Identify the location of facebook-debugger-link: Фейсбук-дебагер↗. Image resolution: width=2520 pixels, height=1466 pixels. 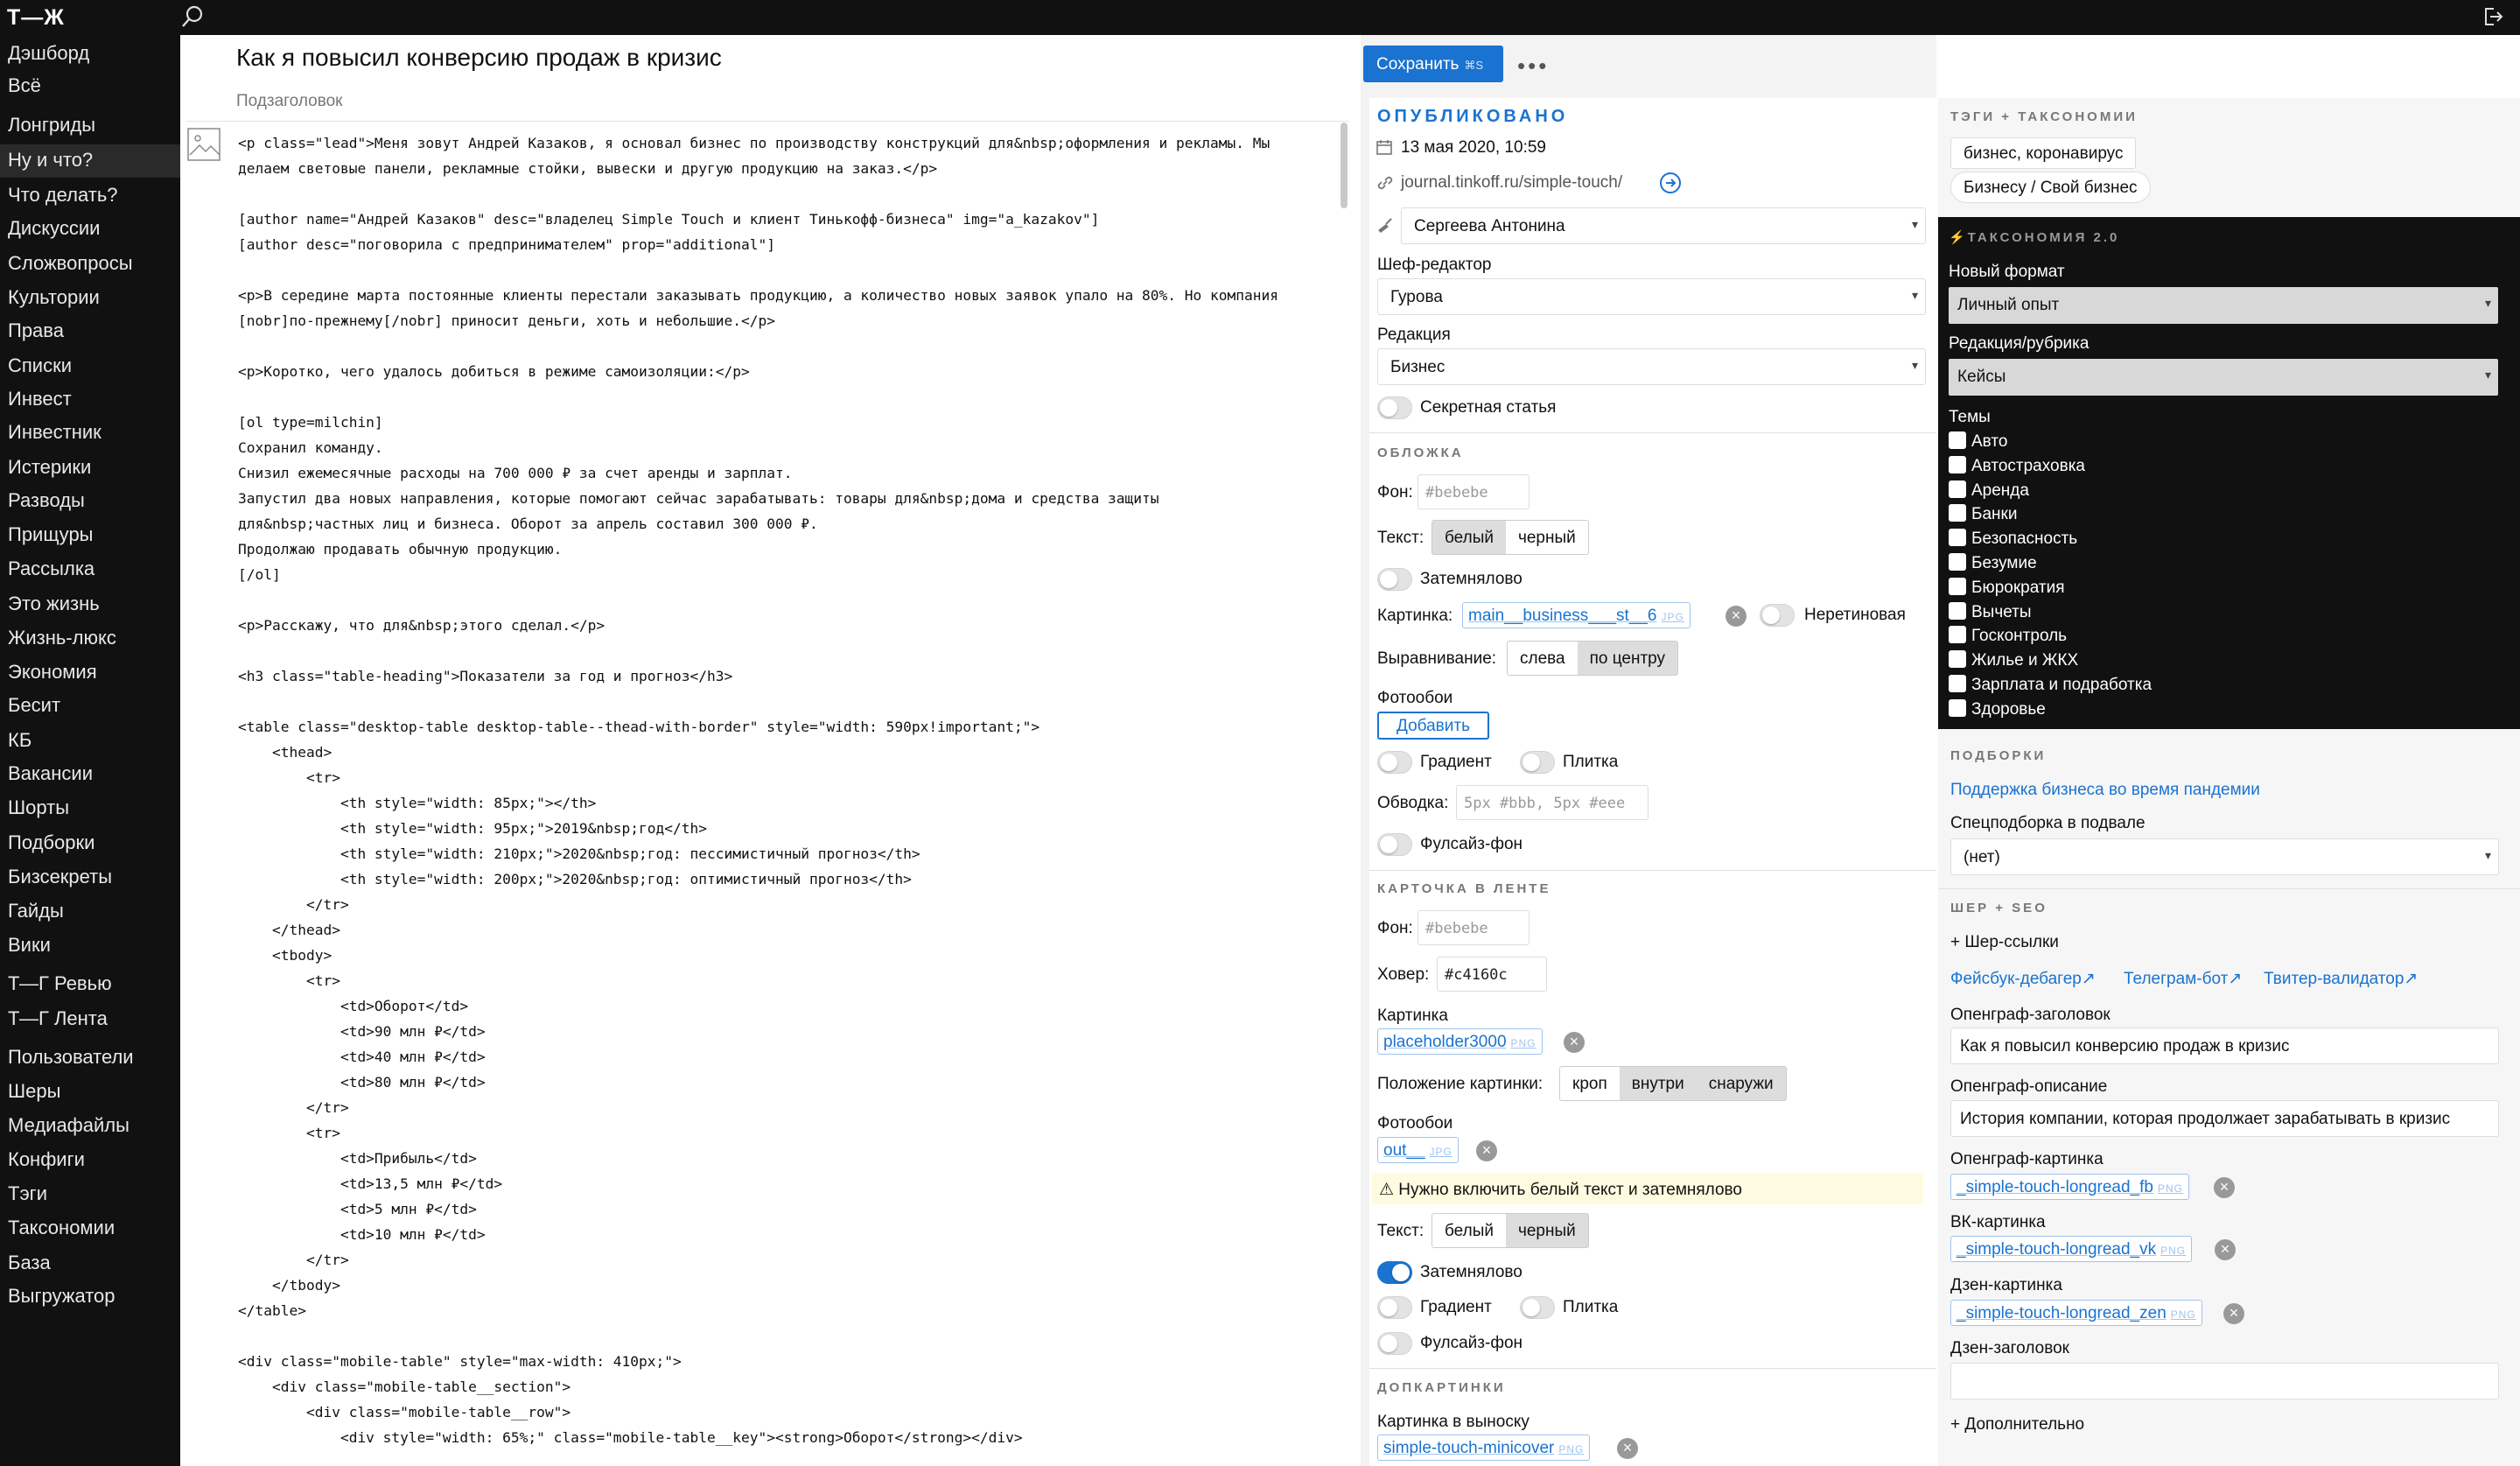
(2023, 979).